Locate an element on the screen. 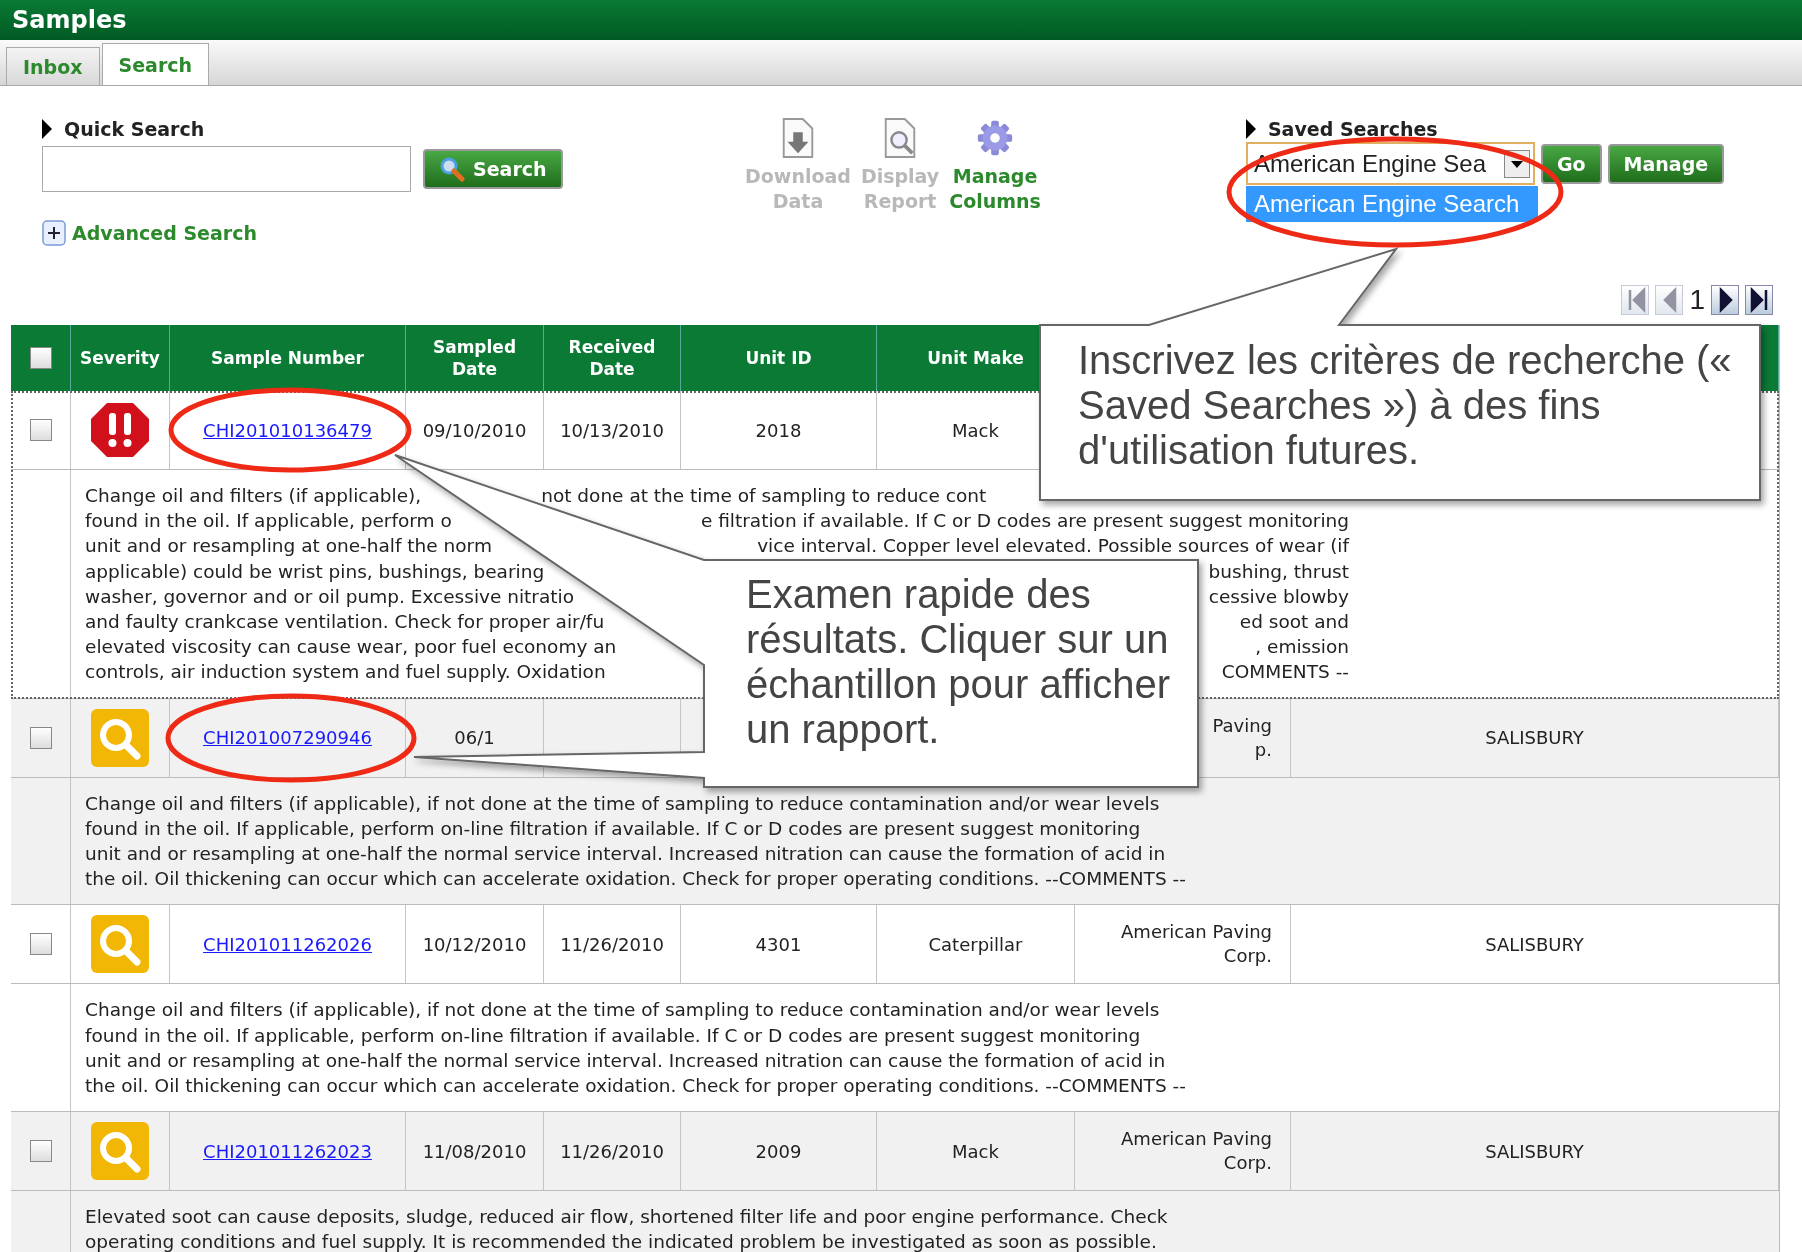  comment-text: ed soot and is located at coordinates (1294, 622).